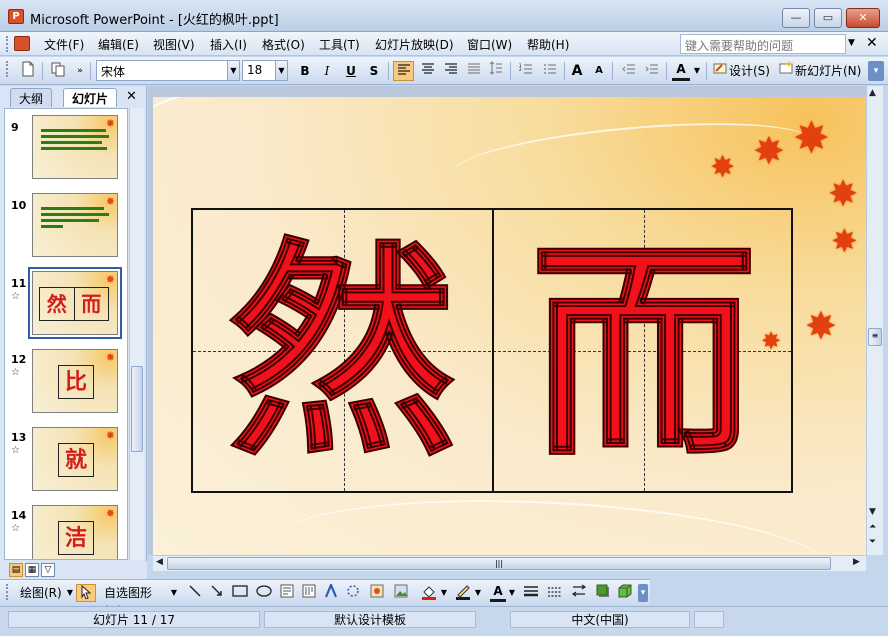  What do you see at coordinates (856, 562) in the screenshot?
I see `scroll-right-icon: ▶` at bounding box center [856, 562].